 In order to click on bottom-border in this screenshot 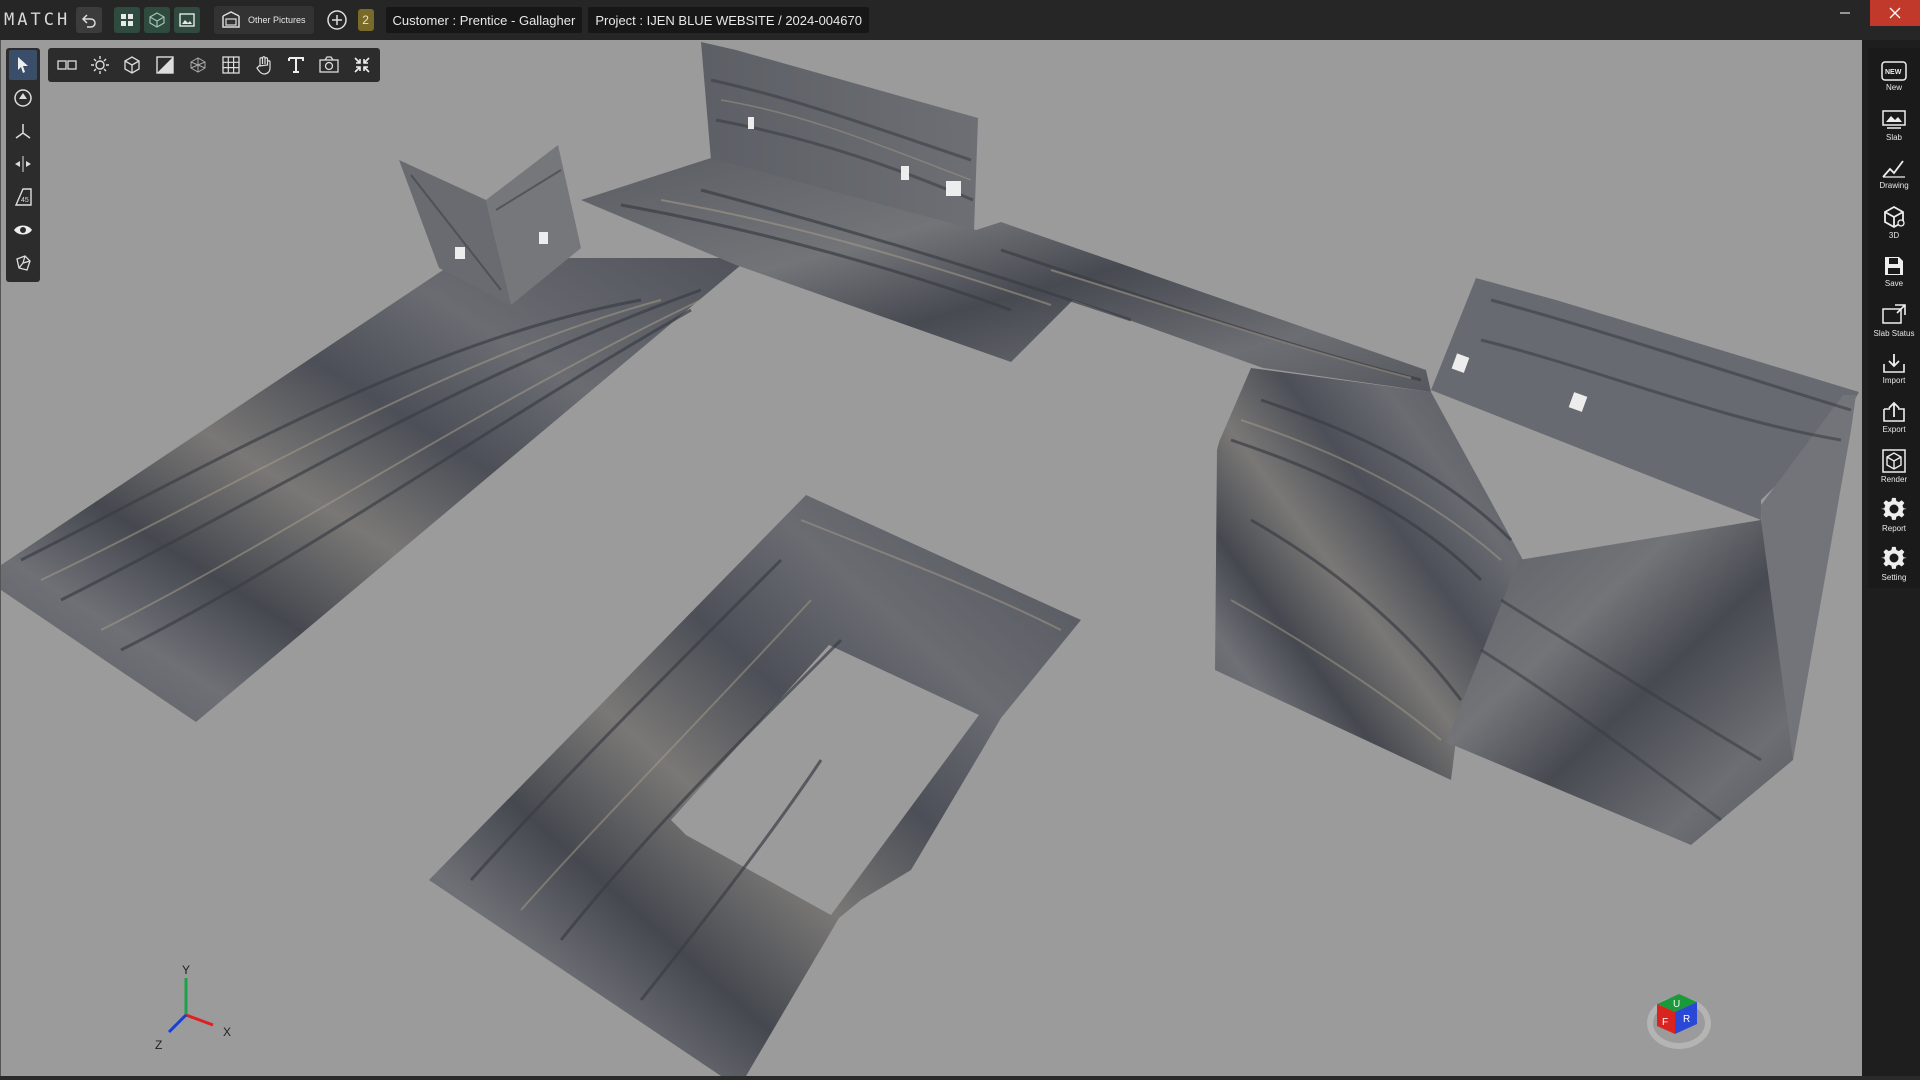, I will do `click(960, 1078)`.